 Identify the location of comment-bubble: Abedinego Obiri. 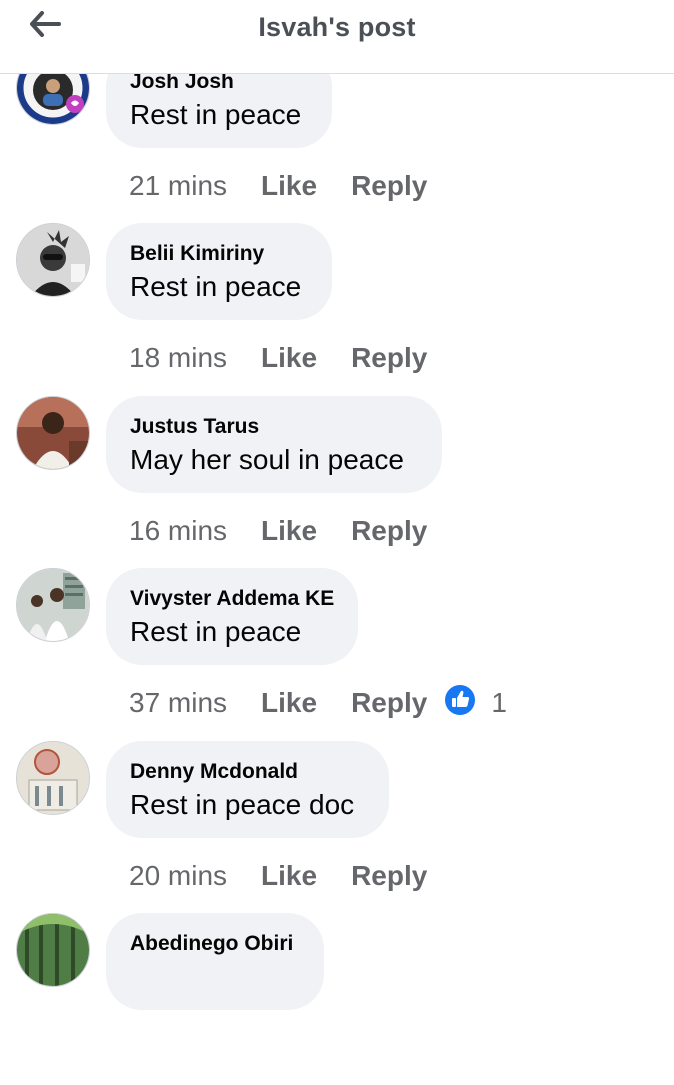
(215, 961).